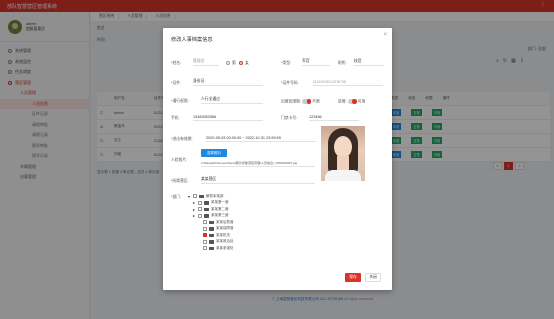  Describe the element at coordinates (175, 118) in the screenshot. I see `phone-label: 手机:` at that location.